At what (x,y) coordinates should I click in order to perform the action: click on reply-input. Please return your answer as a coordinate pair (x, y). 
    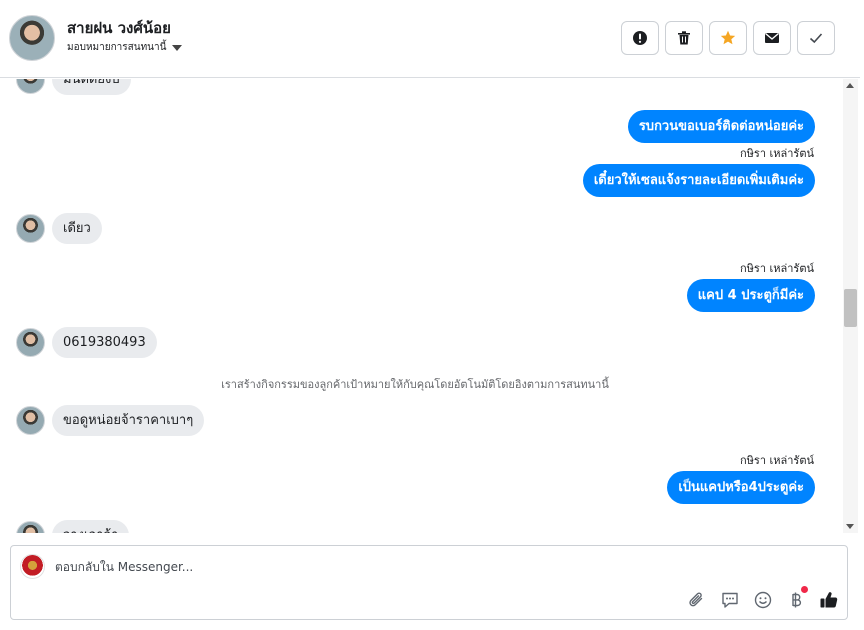
    Looking at the image, I should click on (375, 567).